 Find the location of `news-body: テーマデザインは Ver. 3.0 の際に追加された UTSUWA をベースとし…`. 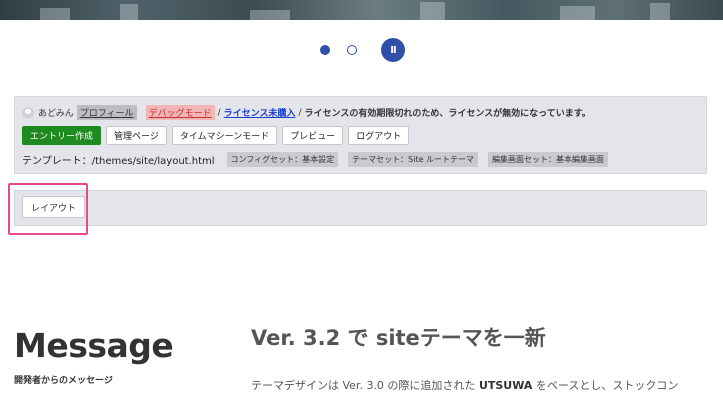

news-body: テーマデザインは Ver. 3.0 の際に追加された UTSUWA をベースとし… is located at coordinates (464, 385).